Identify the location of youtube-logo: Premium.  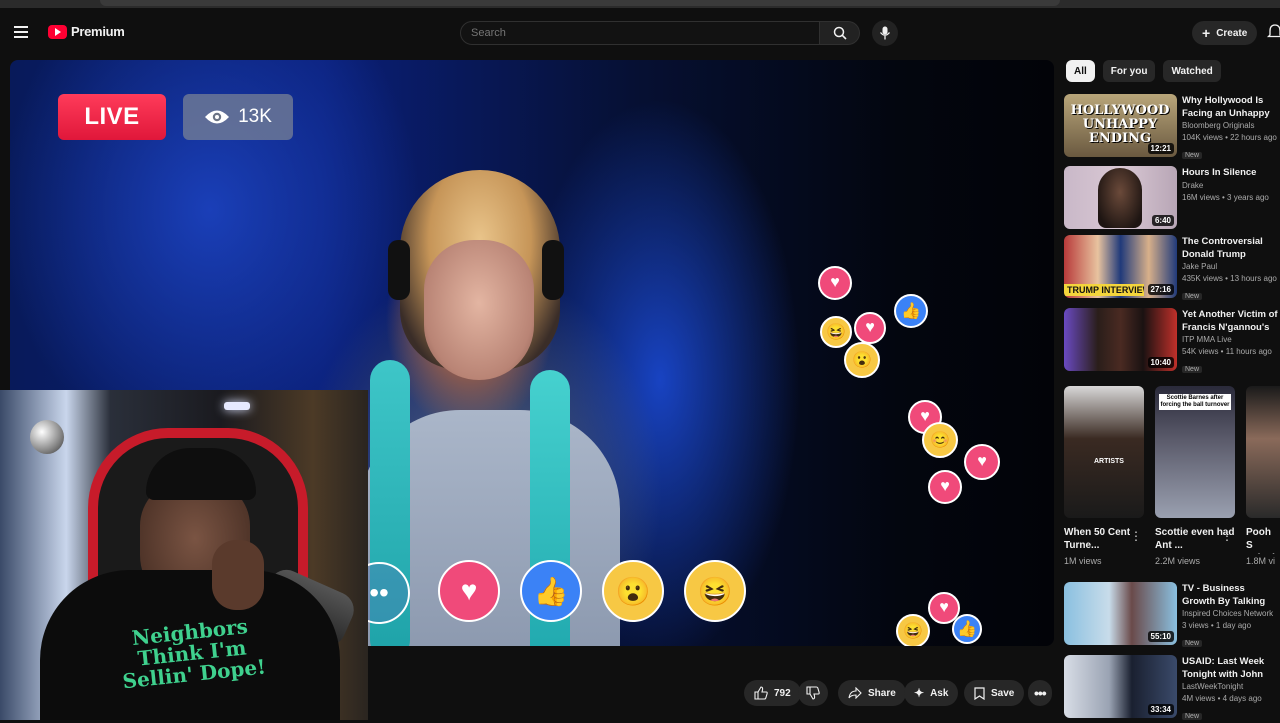
(86, 31).